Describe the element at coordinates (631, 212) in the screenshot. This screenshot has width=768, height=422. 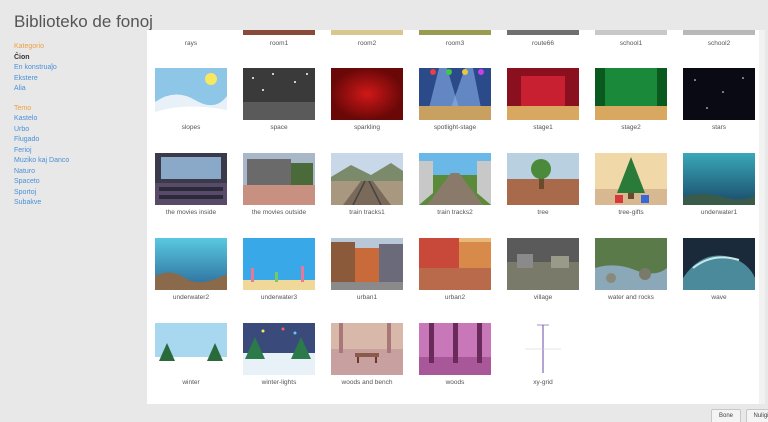
I see `tile-label: tree-gifts` at that location.